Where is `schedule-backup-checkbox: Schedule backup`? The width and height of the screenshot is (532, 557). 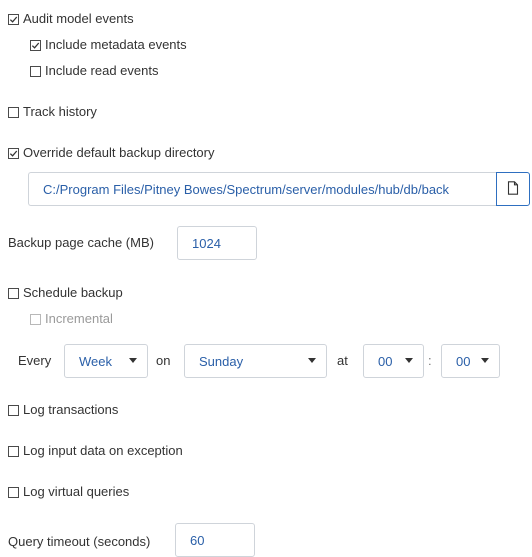 schedule-backup-checkbox: Schedule backup is located at coordinates (65, 293).